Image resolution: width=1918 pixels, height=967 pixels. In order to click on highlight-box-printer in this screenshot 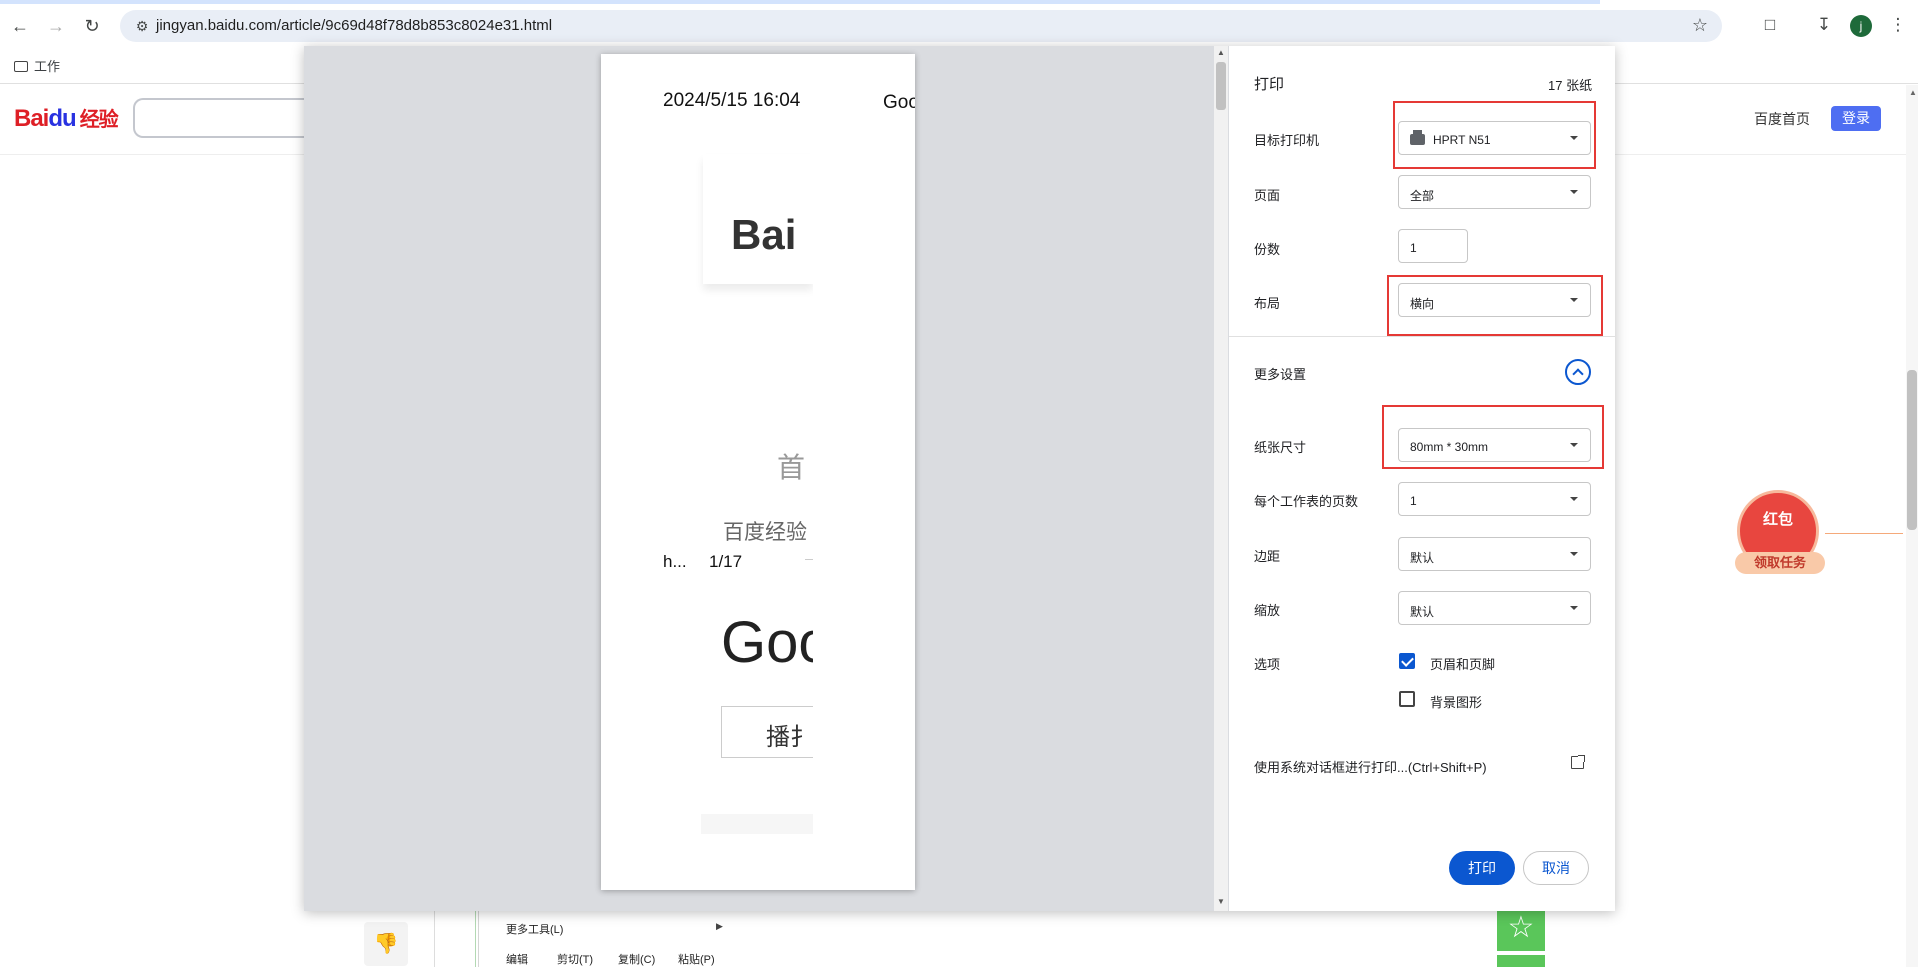, I will do `click(1494, 135)`.